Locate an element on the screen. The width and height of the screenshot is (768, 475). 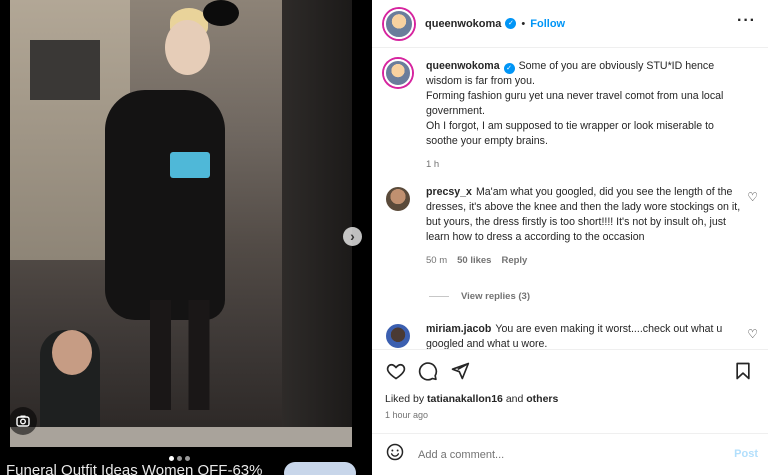
comment-input is located at coordinates (568, 454).